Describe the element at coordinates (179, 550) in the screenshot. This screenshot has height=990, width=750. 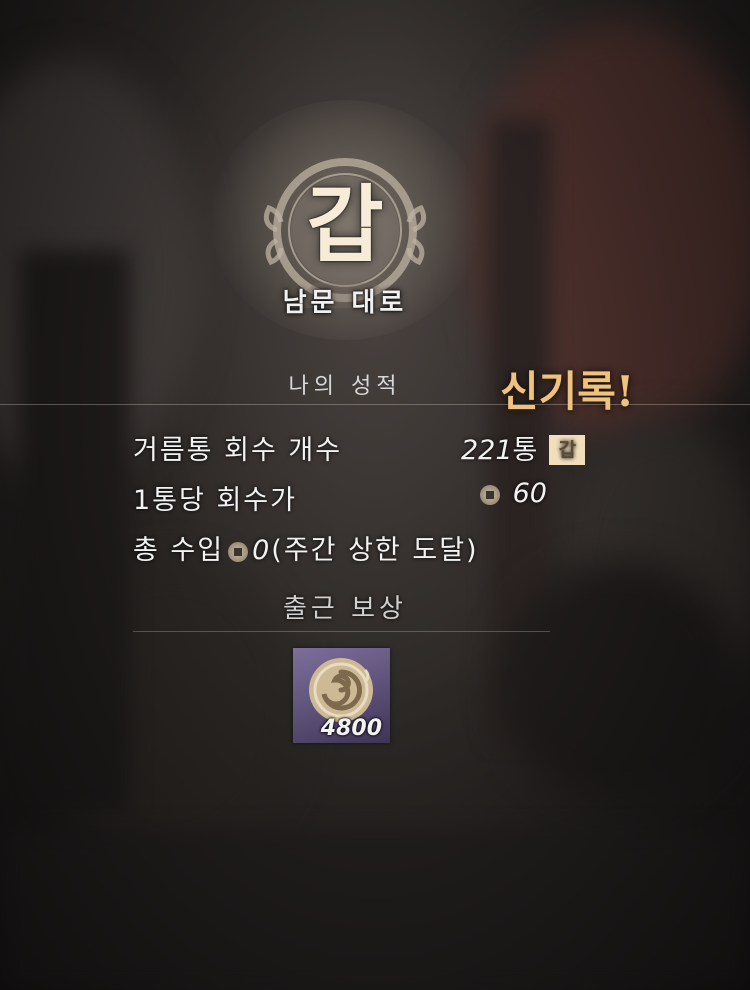
I see `total-income-label: 총 수입` at that location.